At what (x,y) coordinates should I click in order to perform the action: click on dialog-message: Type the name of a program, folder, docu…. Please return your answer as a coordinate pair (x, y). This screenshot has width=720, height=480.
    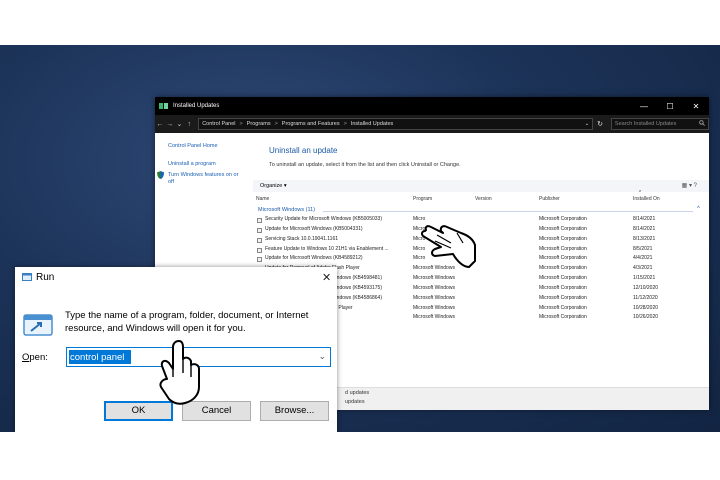
    Looking at the image, I should click on (187, 322).